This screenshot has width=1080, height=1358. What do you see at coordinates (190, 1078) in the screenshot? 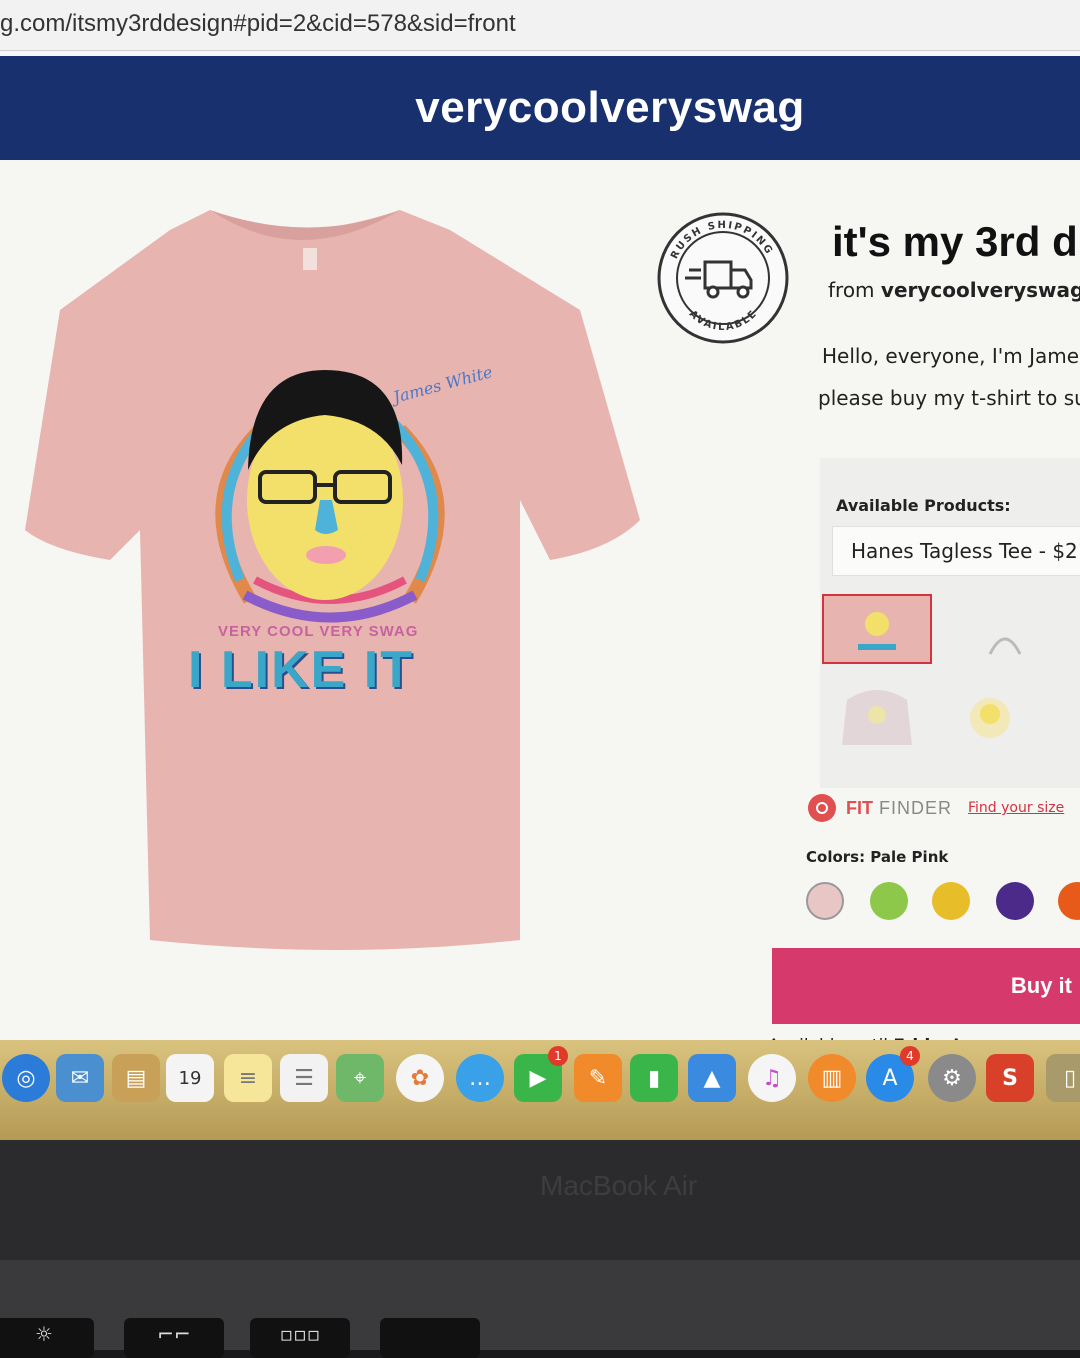
I see `calendar-icon: 19` at bounding box center [190, 1078].